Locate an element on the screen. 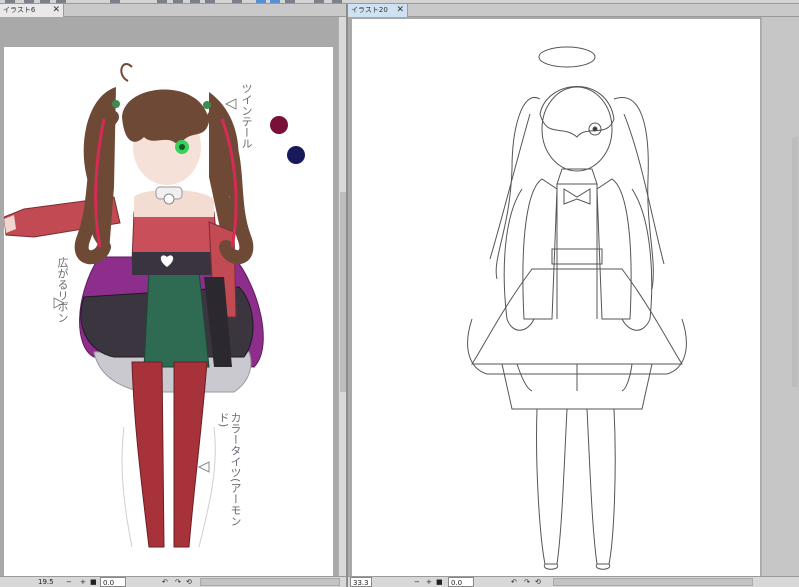  horizontal-scrollbar-right is located at coordinates (653, 582).